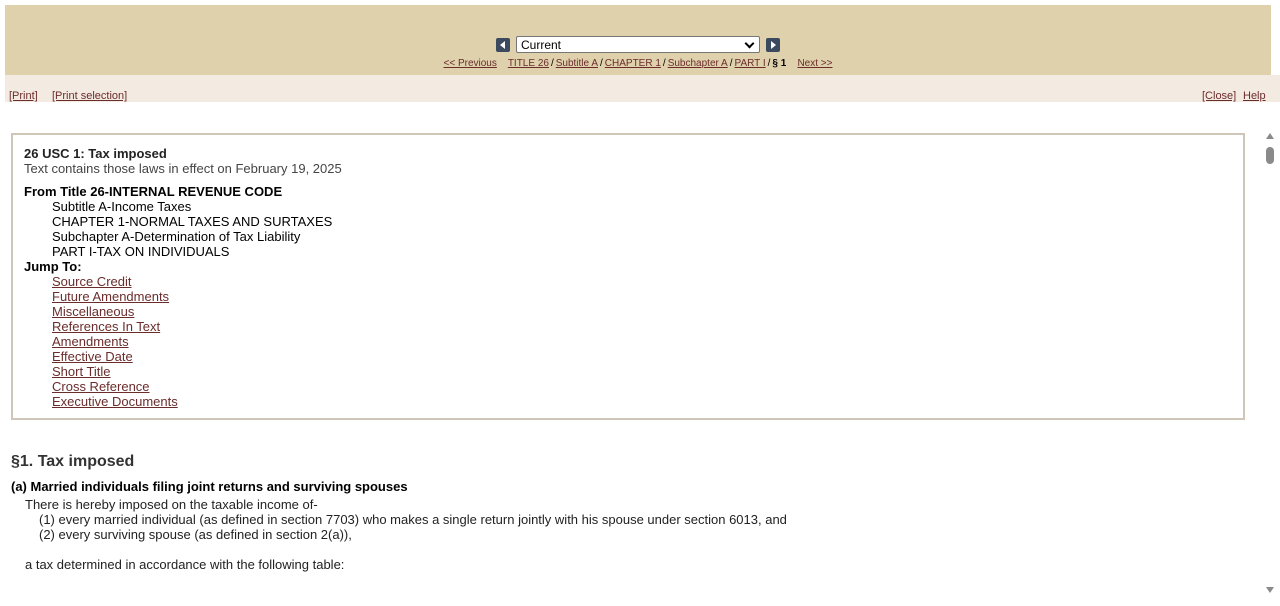 Image resolution: width=1280 pixels, height=606 pixels. I want to click on next-link: Next >>, so click(814, 63).